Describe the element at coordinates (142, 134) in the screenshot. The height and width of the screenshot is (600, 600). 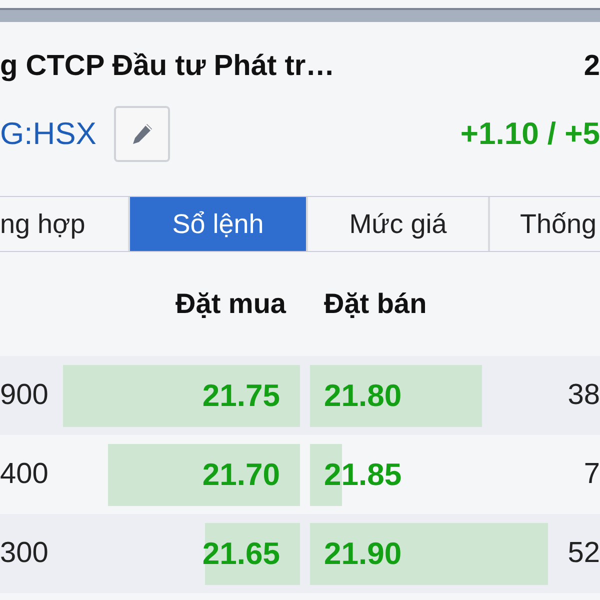
I see `edit-button` at that location.